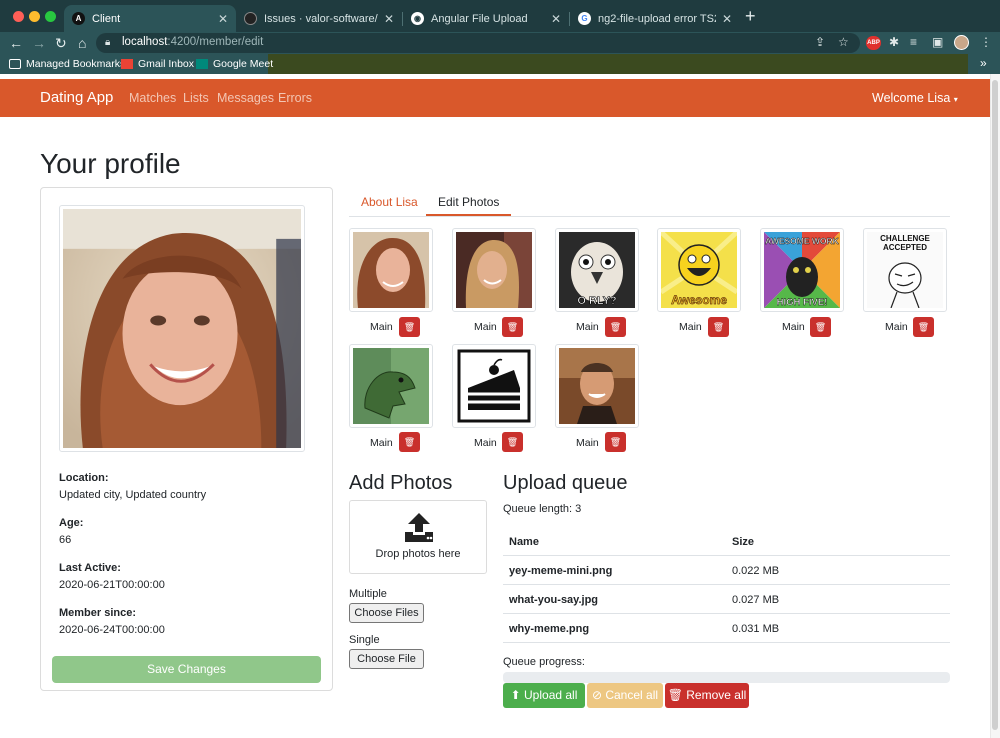 This screenshot has width=1000, height=738. Describe the element at coordinates (150, 18) in the screenshot. I see `browser-tab-client: A Client ✕` at that location.